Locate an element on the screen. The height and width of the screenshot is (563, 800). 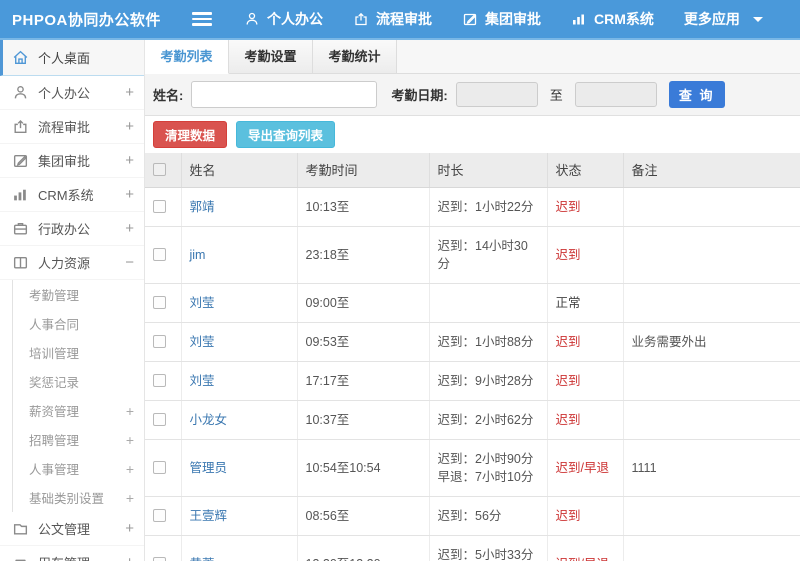
sidebar-item-group-approval: 集团审批 + is located at coordinates (72, 161).